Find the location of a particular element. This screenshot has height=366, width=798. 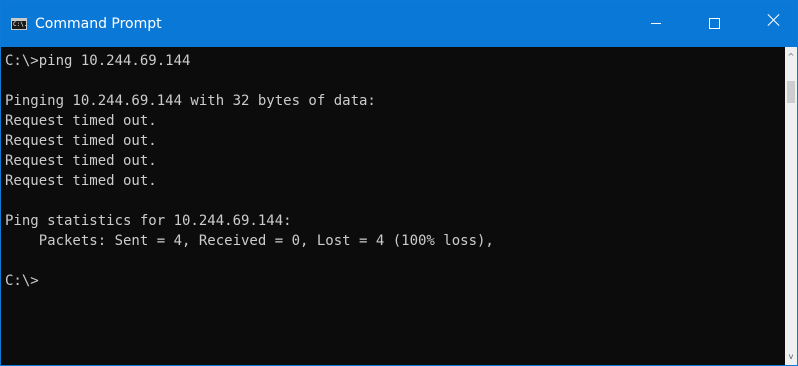

cmd-icon-glyph: C:\. is located at coordinates (20, 24).